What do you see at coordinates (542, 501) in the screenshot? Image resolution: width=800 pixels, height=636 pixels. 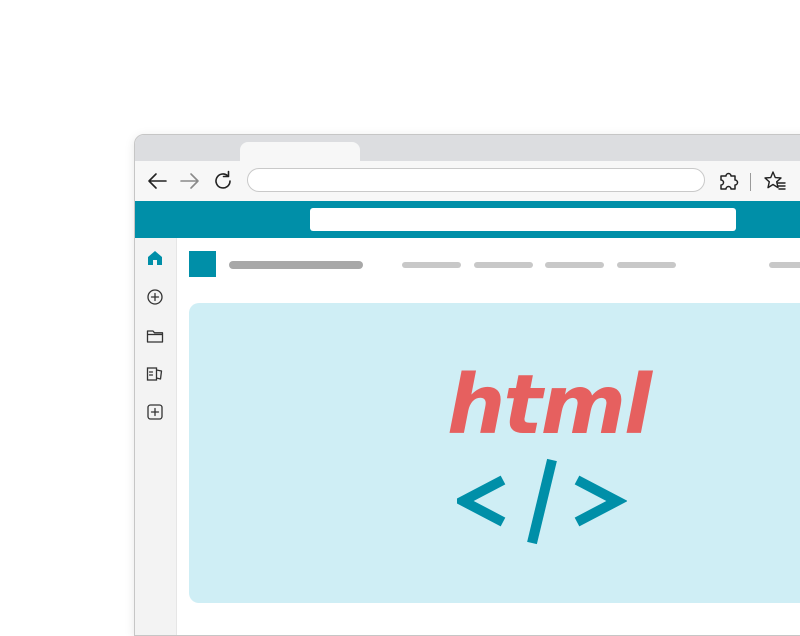 I see `code-brackets-icon` at bounding box center [542, 501].